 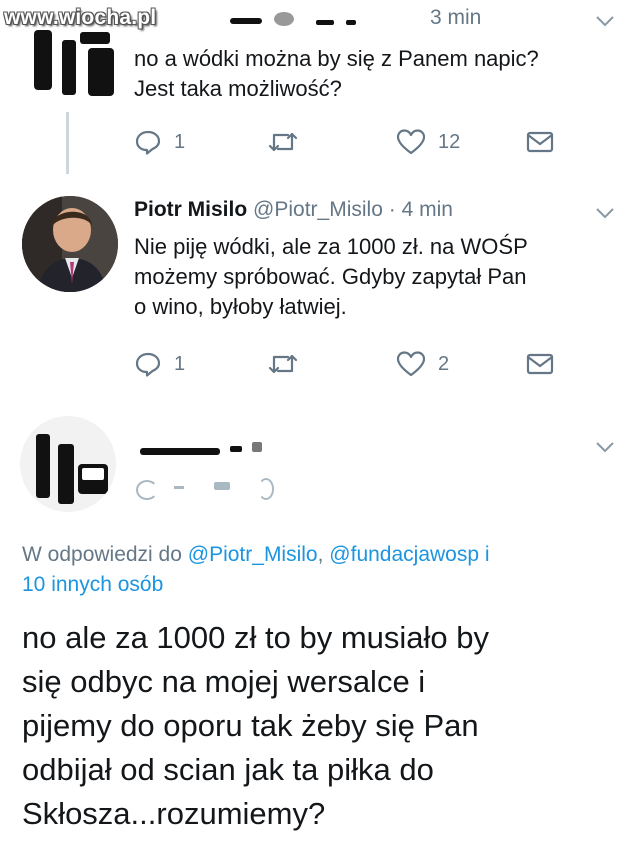 I want to click on tweet-text-line: Nie piję wódki, ale za 1000 zł. na WOŚP, so click(x=331, y=246).